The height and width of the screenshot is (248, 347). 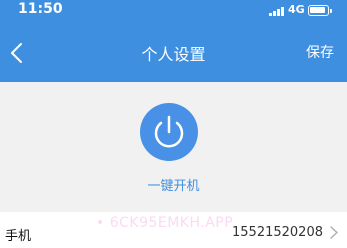 I want to click on status-bar: 11:50 4G, so click(x=173, y=12).